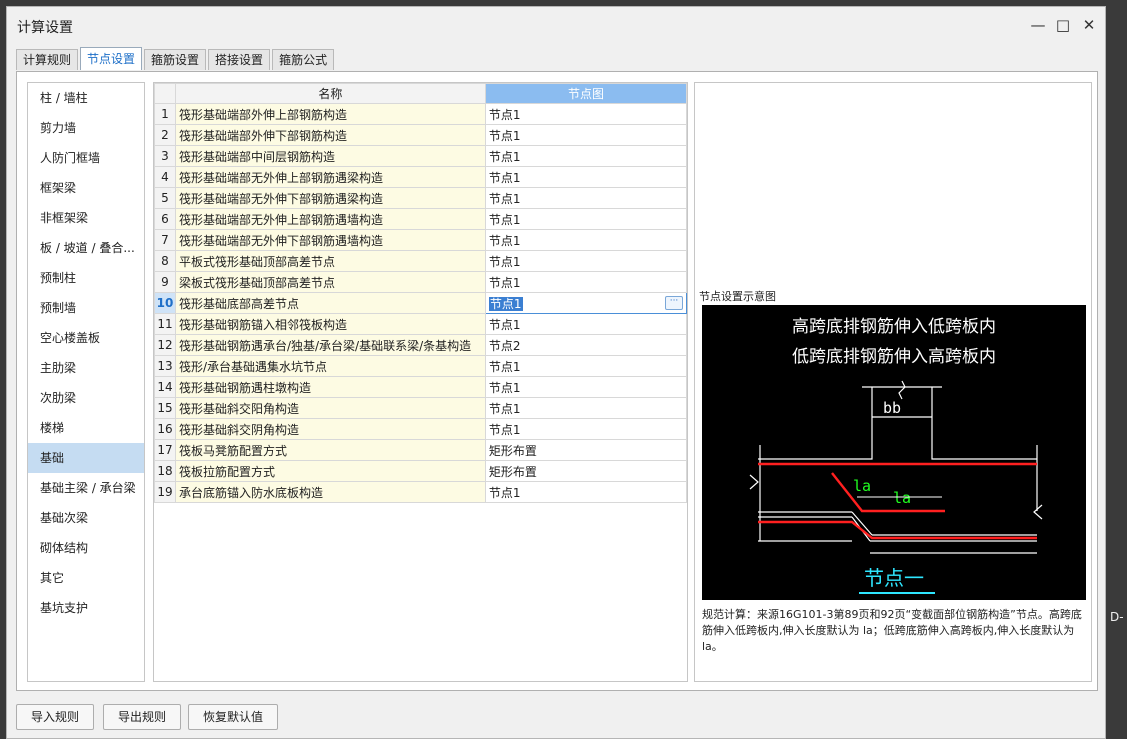 The height and width of the screenshot is (739, 1127). Describe the element at coordinates (165, 345) in the screenshot. I see `row-index: 12` at that location.